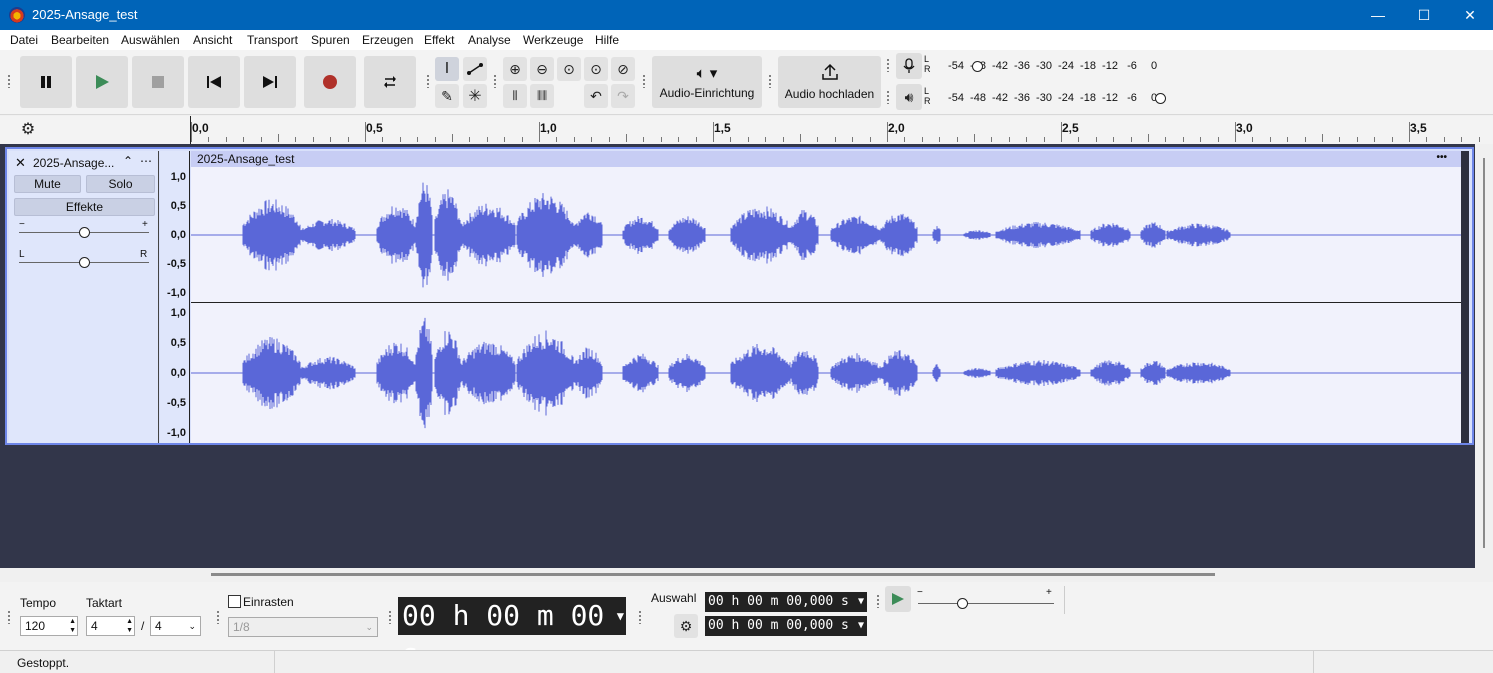 Image resolution: width=1493 pixels, height=673 pixels. I want to click on collapse-track-icon: ⌃, so click(128, 161).